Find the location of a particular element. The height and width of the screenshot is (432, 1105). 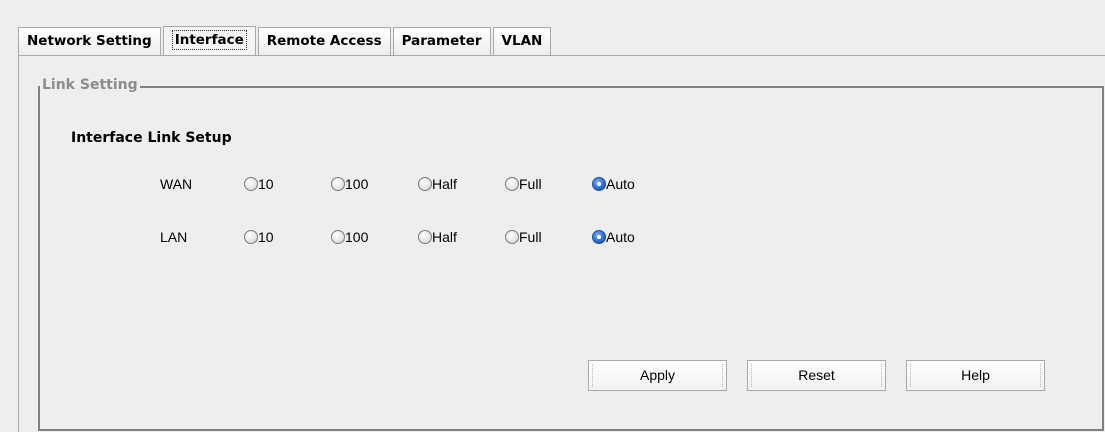

tab-label: Network Setting is located at coordinates (89, 41).